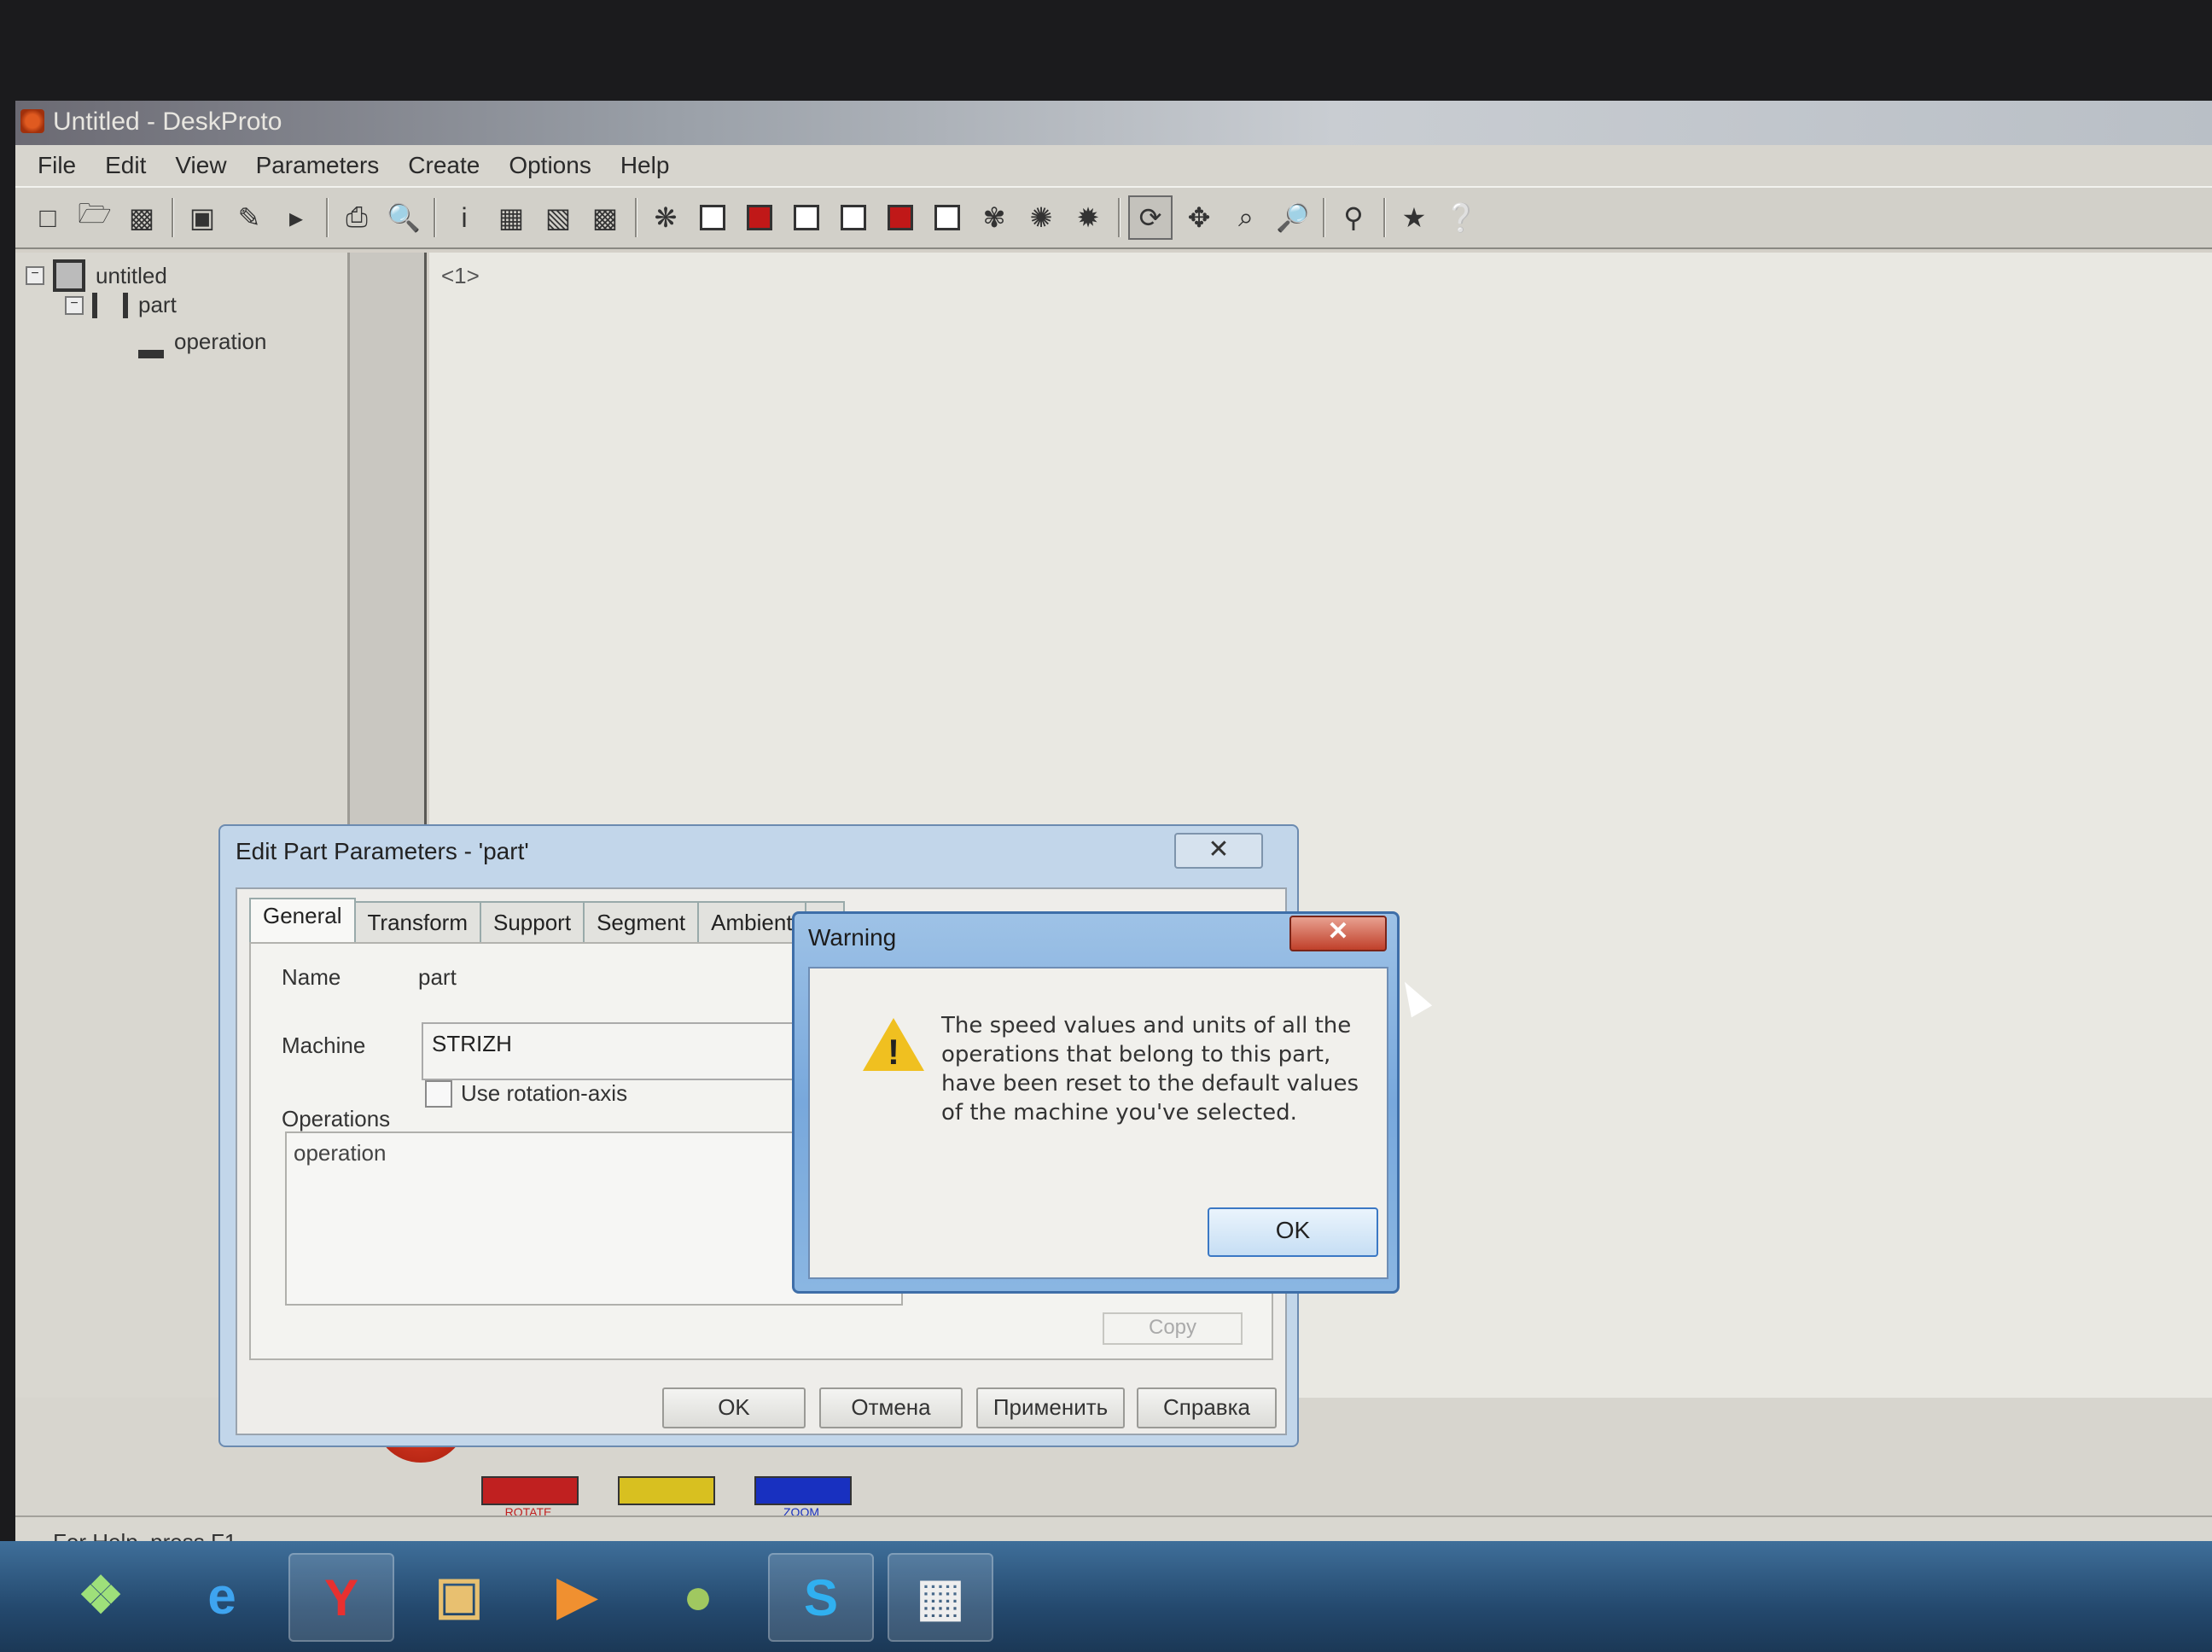  I want to click on internet-explorer-icon: e, so click(222, 1595).